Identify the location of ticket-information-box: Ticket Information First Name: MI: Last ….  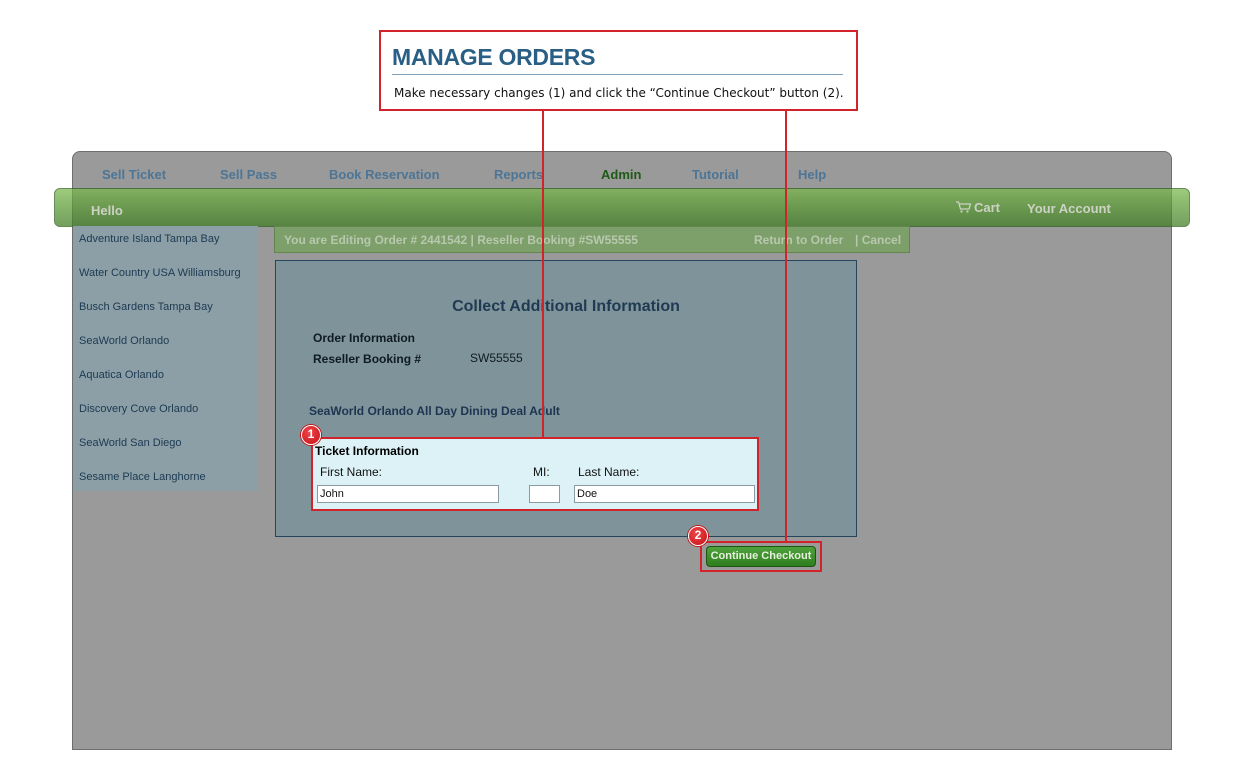
(535, 474).